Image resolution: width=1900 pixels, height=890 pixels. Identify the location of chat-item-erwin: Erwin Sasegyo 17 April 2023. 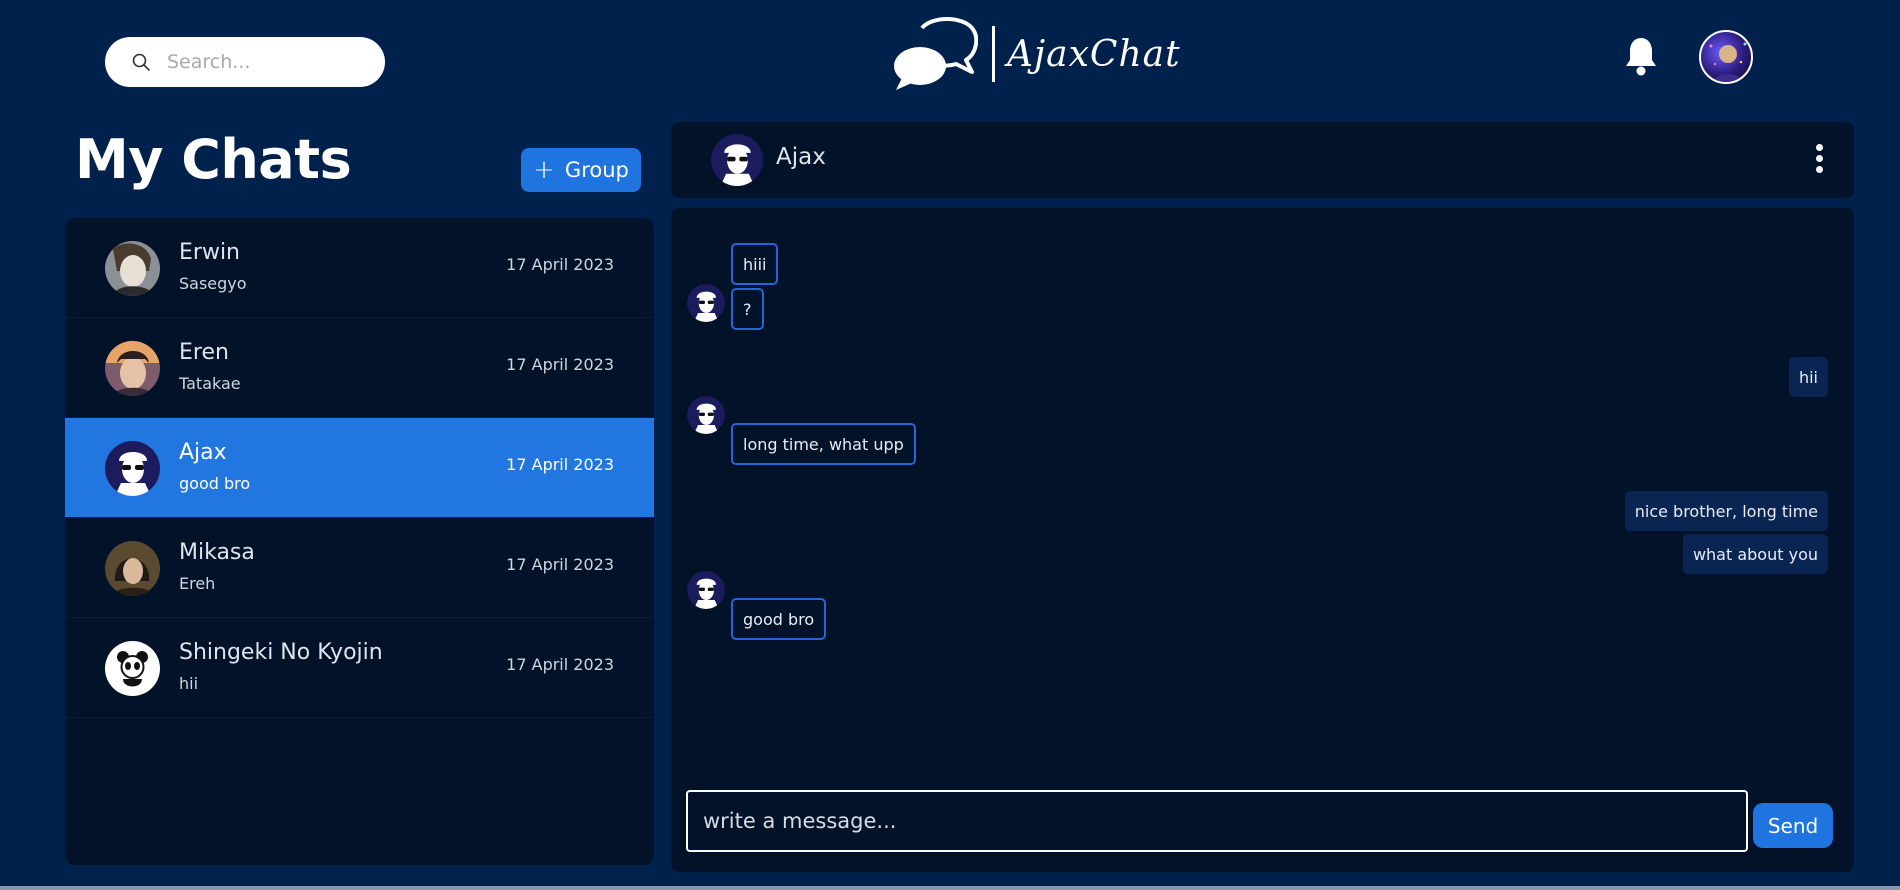
(359, 268).